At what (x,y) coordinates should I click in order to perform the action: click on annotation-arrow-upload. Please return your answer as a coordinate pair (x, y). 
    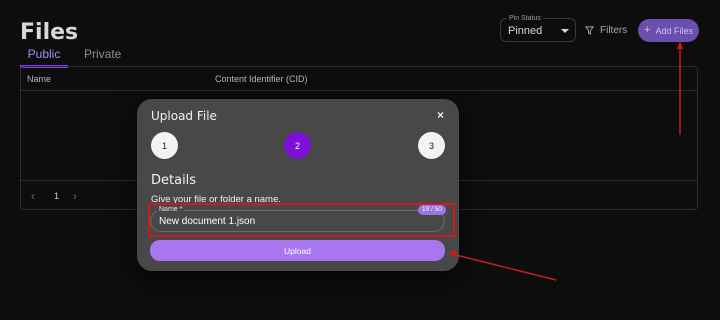
    Looking at the image, I should click on (504, 267).